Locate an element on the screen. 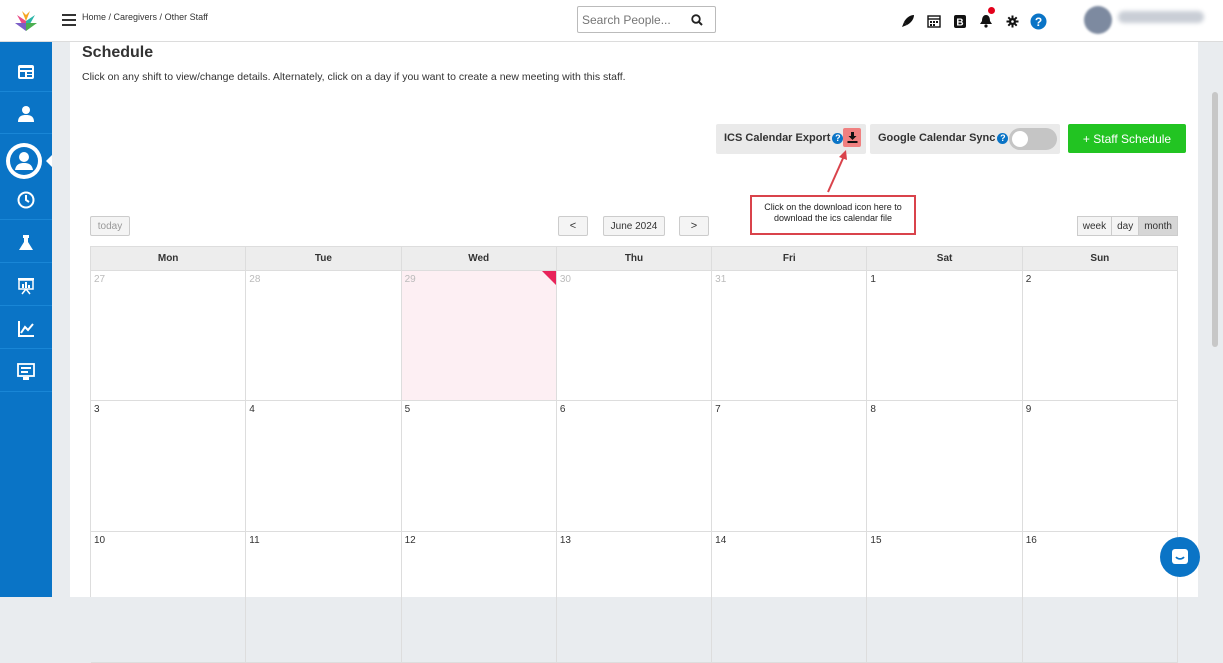 This screenshot has height=663, width=1223. view-day-button: day is located at coordinates (1125, 226).